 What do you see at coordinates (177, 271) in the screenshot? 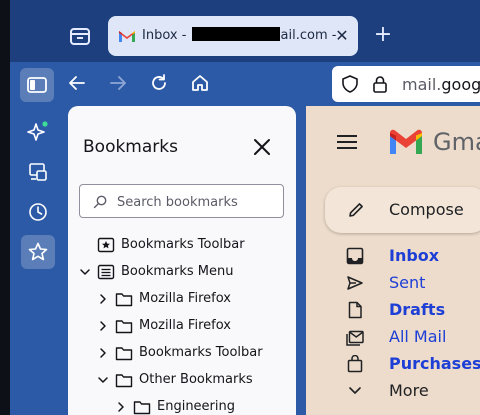
I see `bookmark-label: Bookmarks Menu` at bounding box center [177, 271].